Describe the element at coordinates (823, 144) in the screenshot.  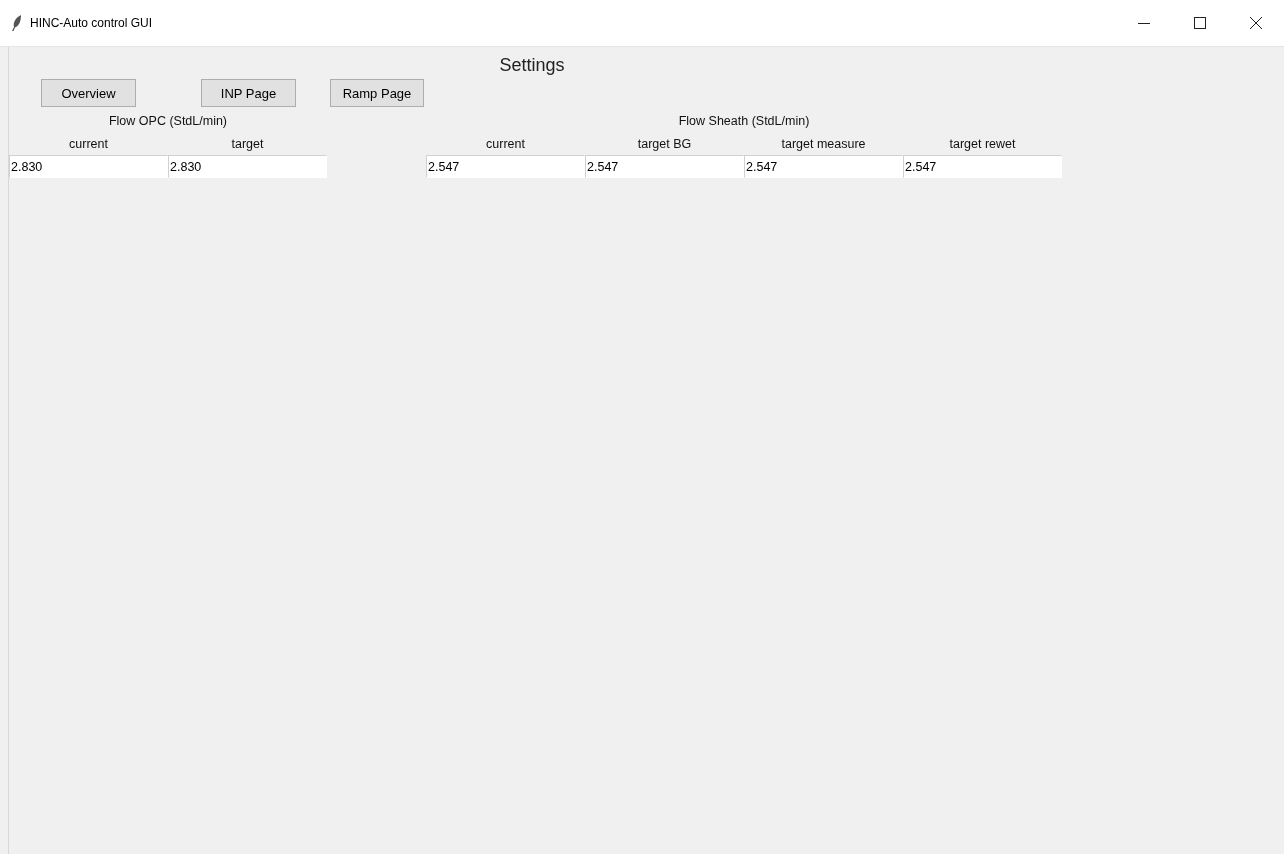
I see `field-label: target measure` at that location.